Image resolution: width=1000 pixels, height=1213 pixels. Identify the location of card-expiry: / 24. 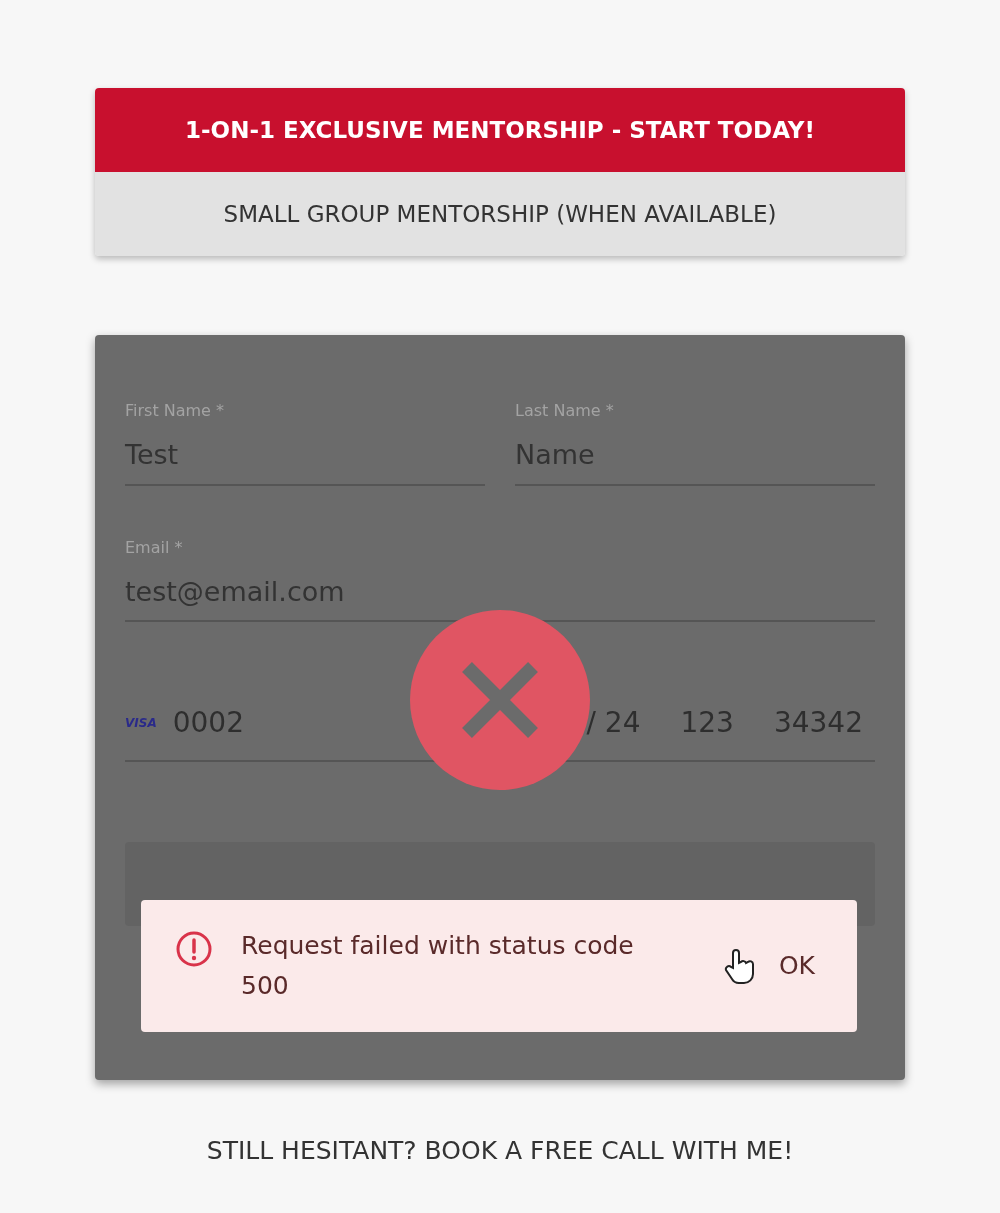
(613, 723).